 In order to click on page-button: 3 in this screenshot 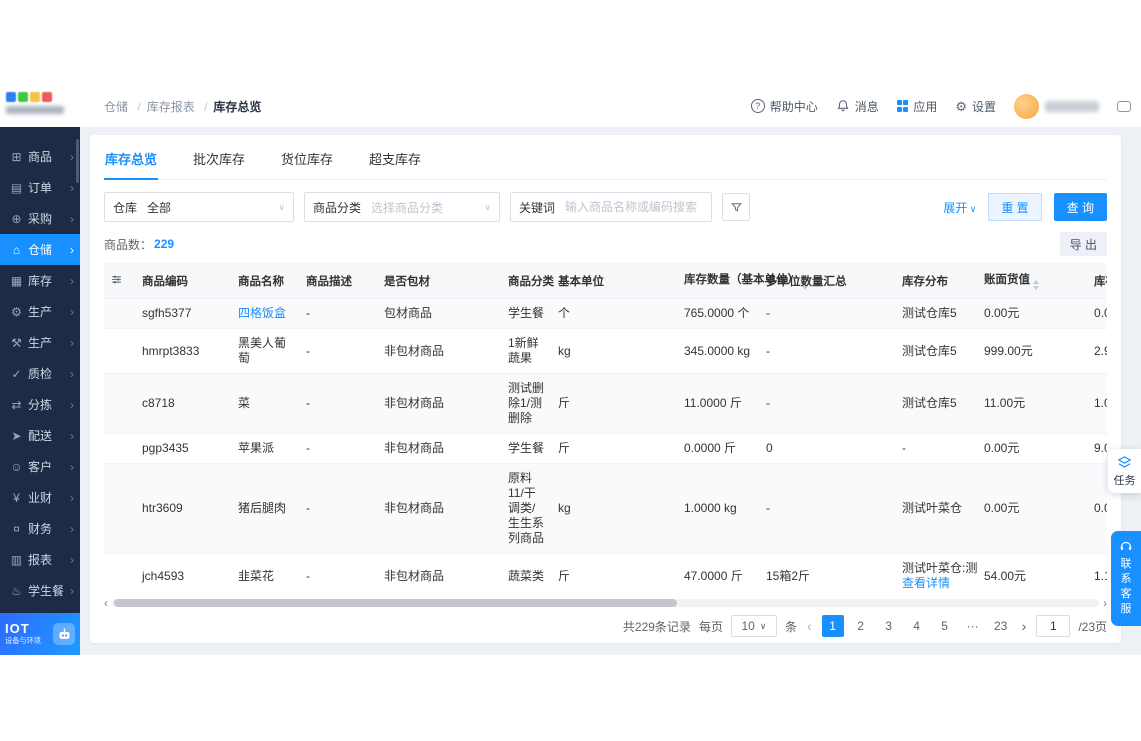, I will do `click(889, 626)`.